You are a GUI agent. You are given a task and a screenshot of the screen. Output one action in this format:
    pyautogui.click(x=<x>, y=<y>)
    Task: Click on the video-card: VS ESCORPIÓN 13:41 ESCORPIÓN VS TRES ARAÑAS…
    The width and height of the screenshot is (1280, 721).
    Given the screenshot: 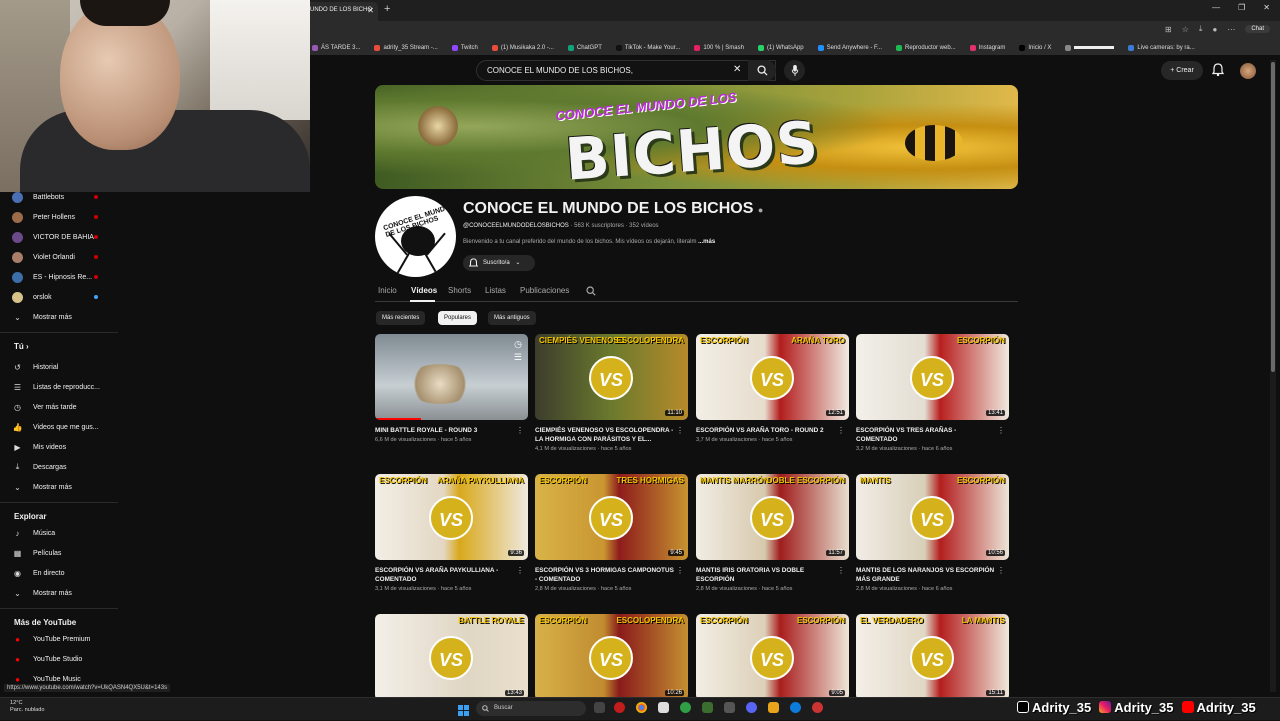 What is the action you would take?
    pyautogui.click(x=932, y=393)
    